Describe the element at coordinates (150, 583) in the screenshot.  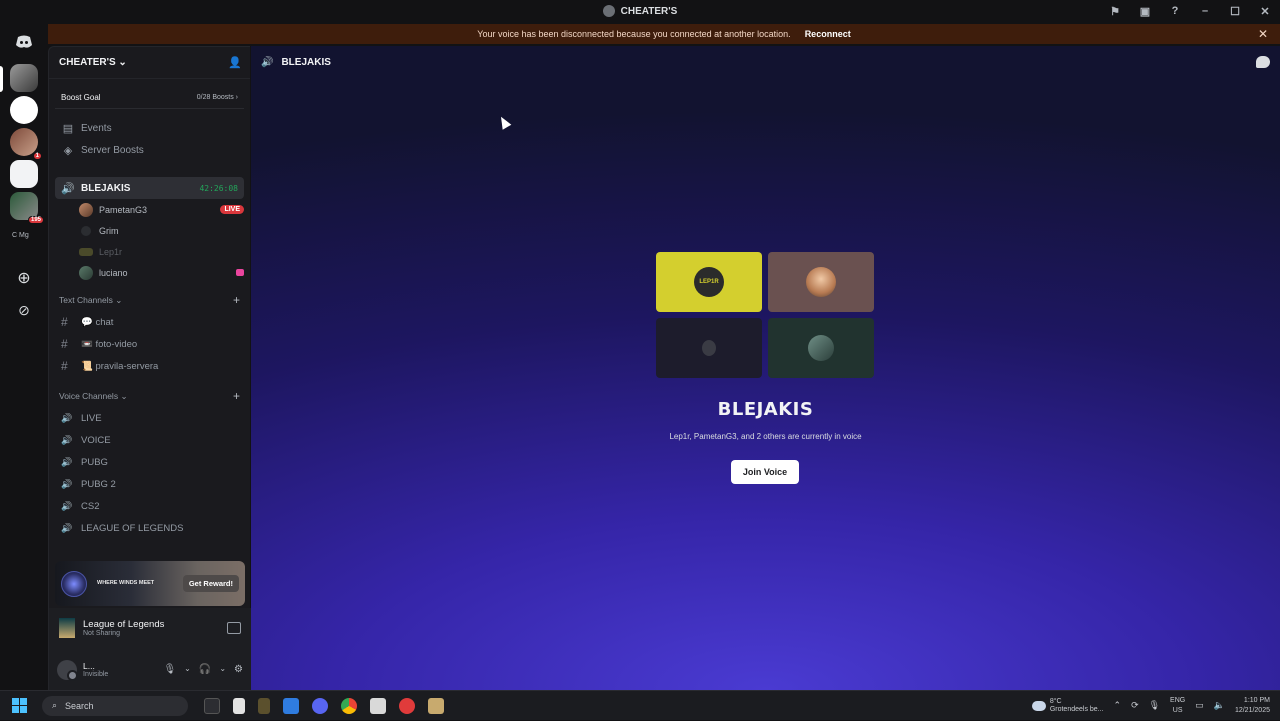
I see `promo-banner: WHERE WINDS MEET Get Reward!` at that location.